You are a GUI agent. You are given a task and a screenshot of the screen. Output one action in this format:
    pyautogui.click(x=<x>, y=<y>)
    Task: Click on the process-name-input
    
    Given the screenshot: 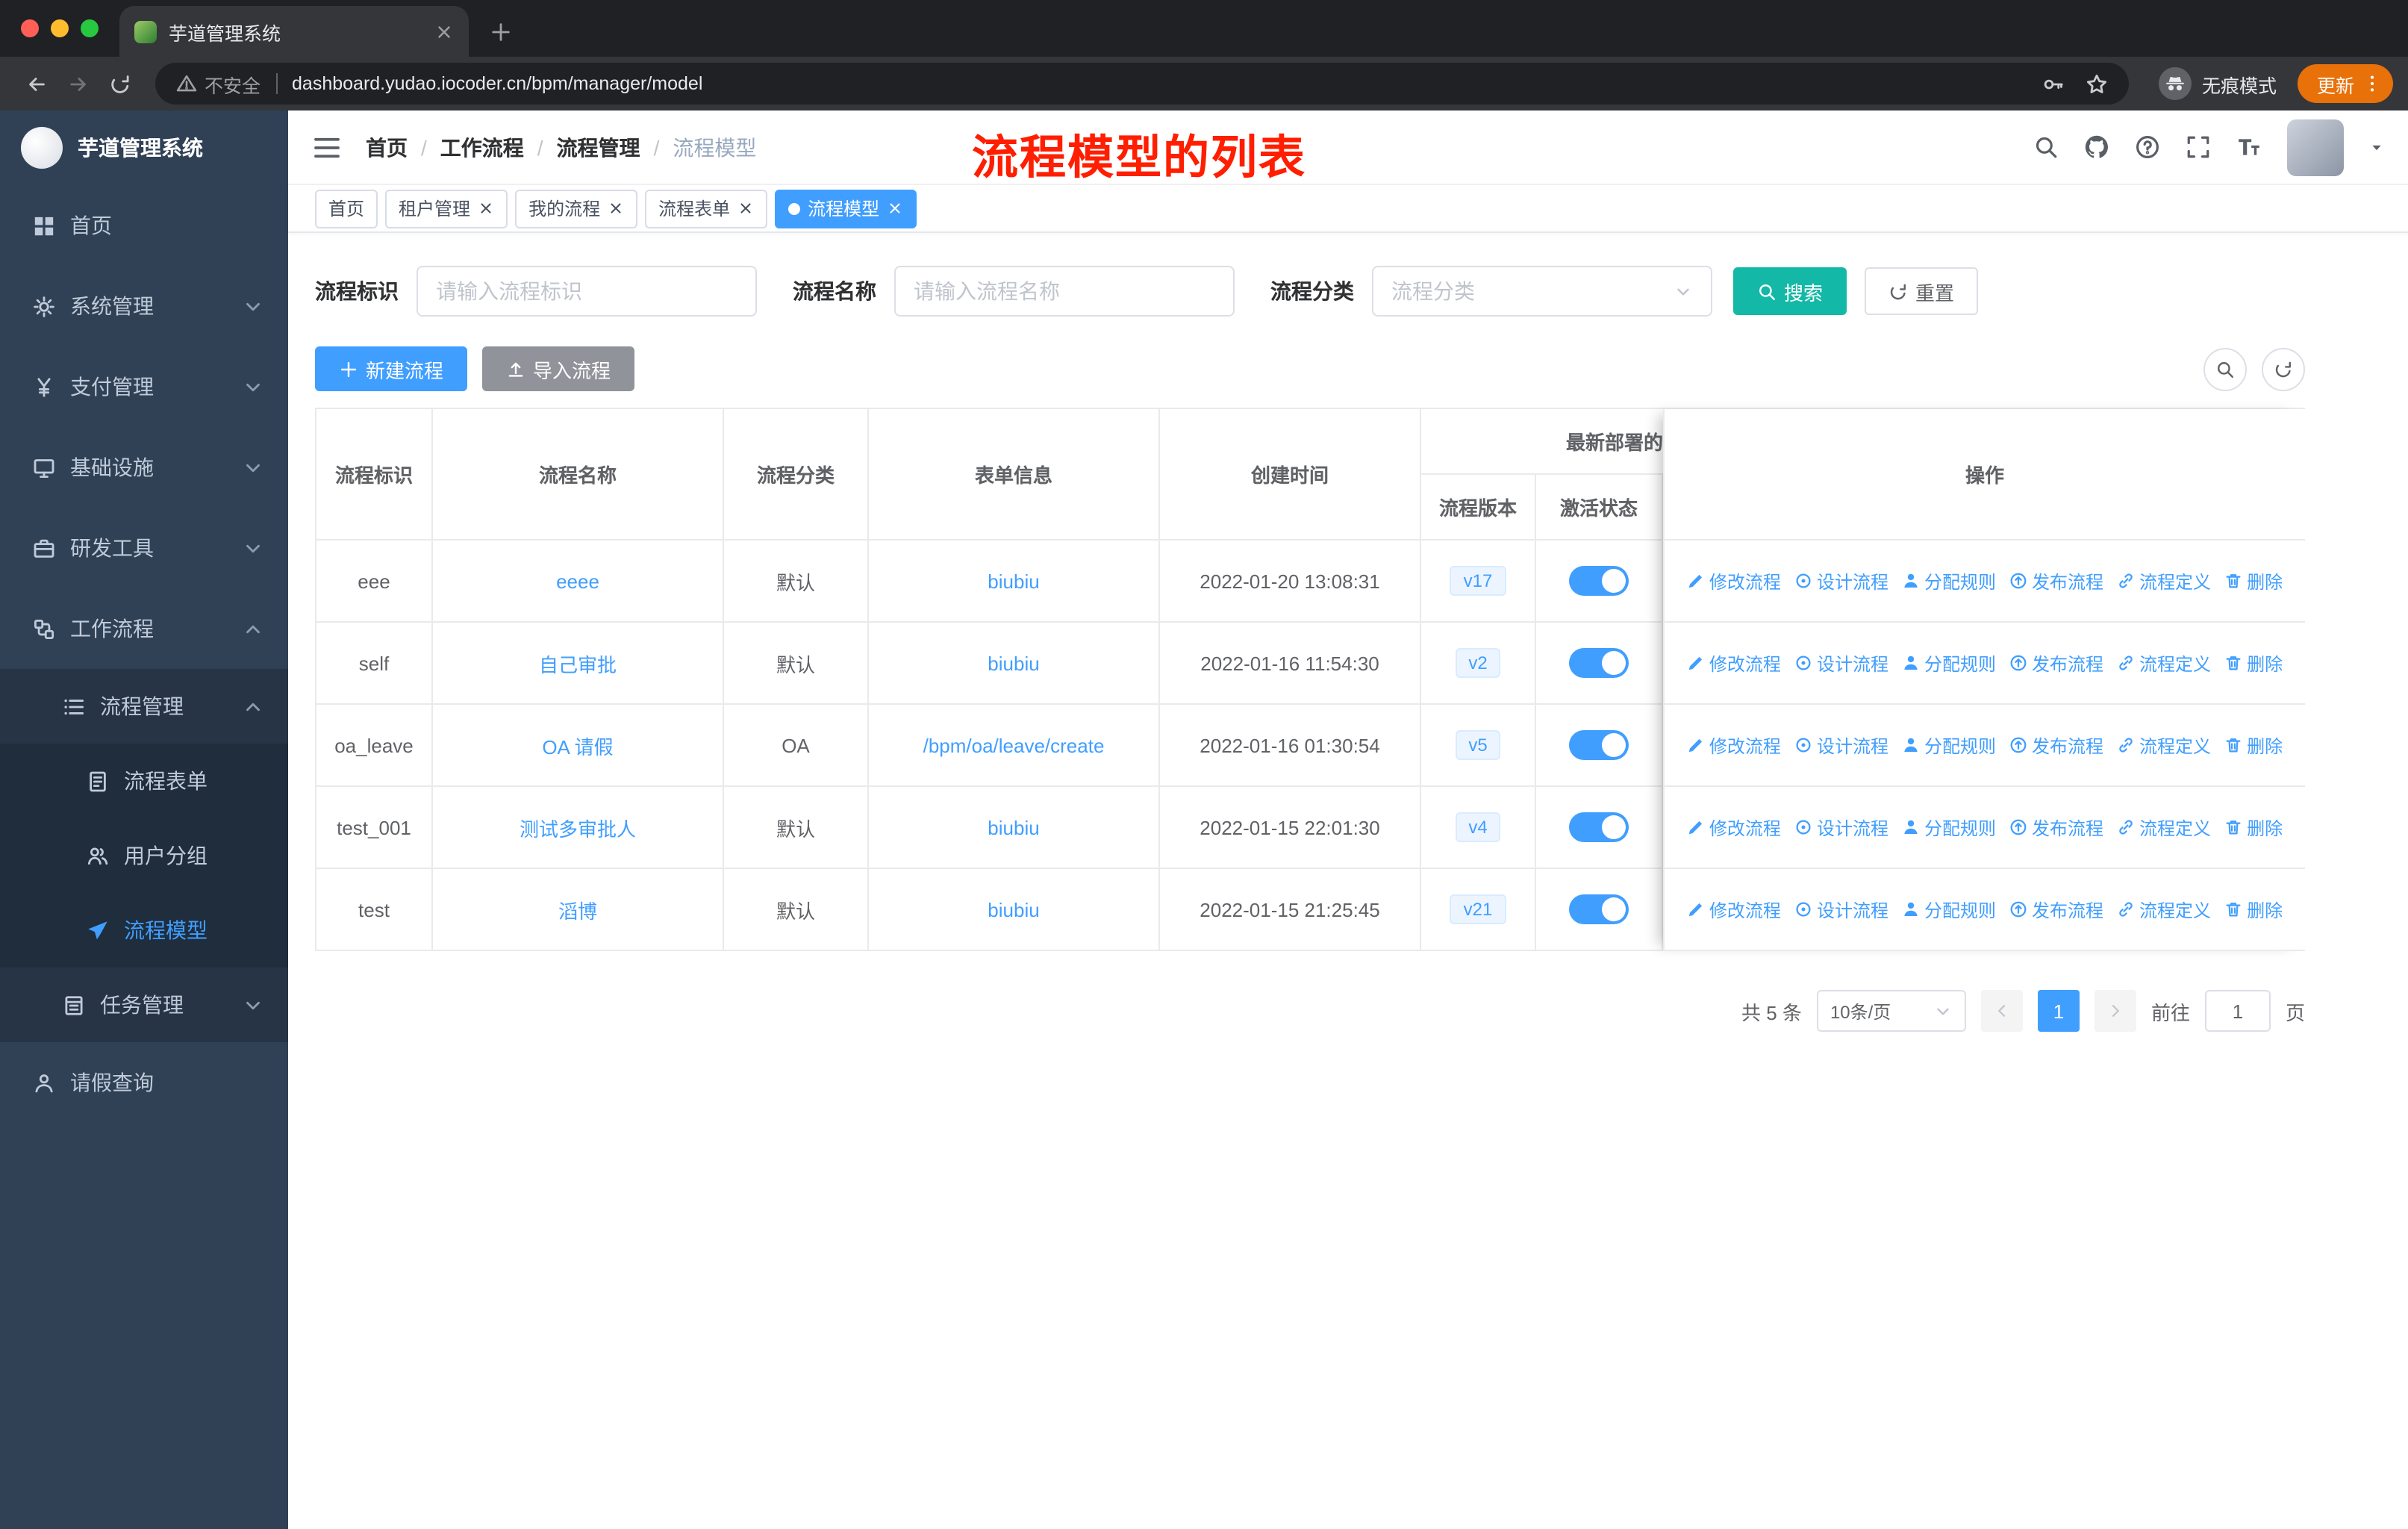 What is the action you would take?
    pyautogui.click(x=1064, y=291)
    